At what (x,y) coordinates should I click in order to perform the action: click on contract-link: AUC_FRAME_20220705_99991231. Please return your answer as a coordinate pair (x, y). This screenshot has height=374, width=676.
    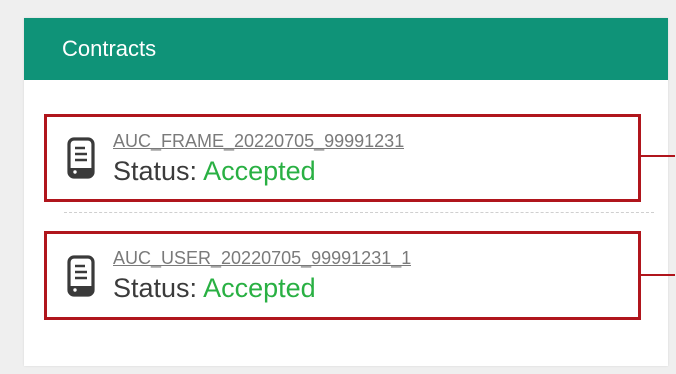
    Looking at the image, I should click on (258, 141).